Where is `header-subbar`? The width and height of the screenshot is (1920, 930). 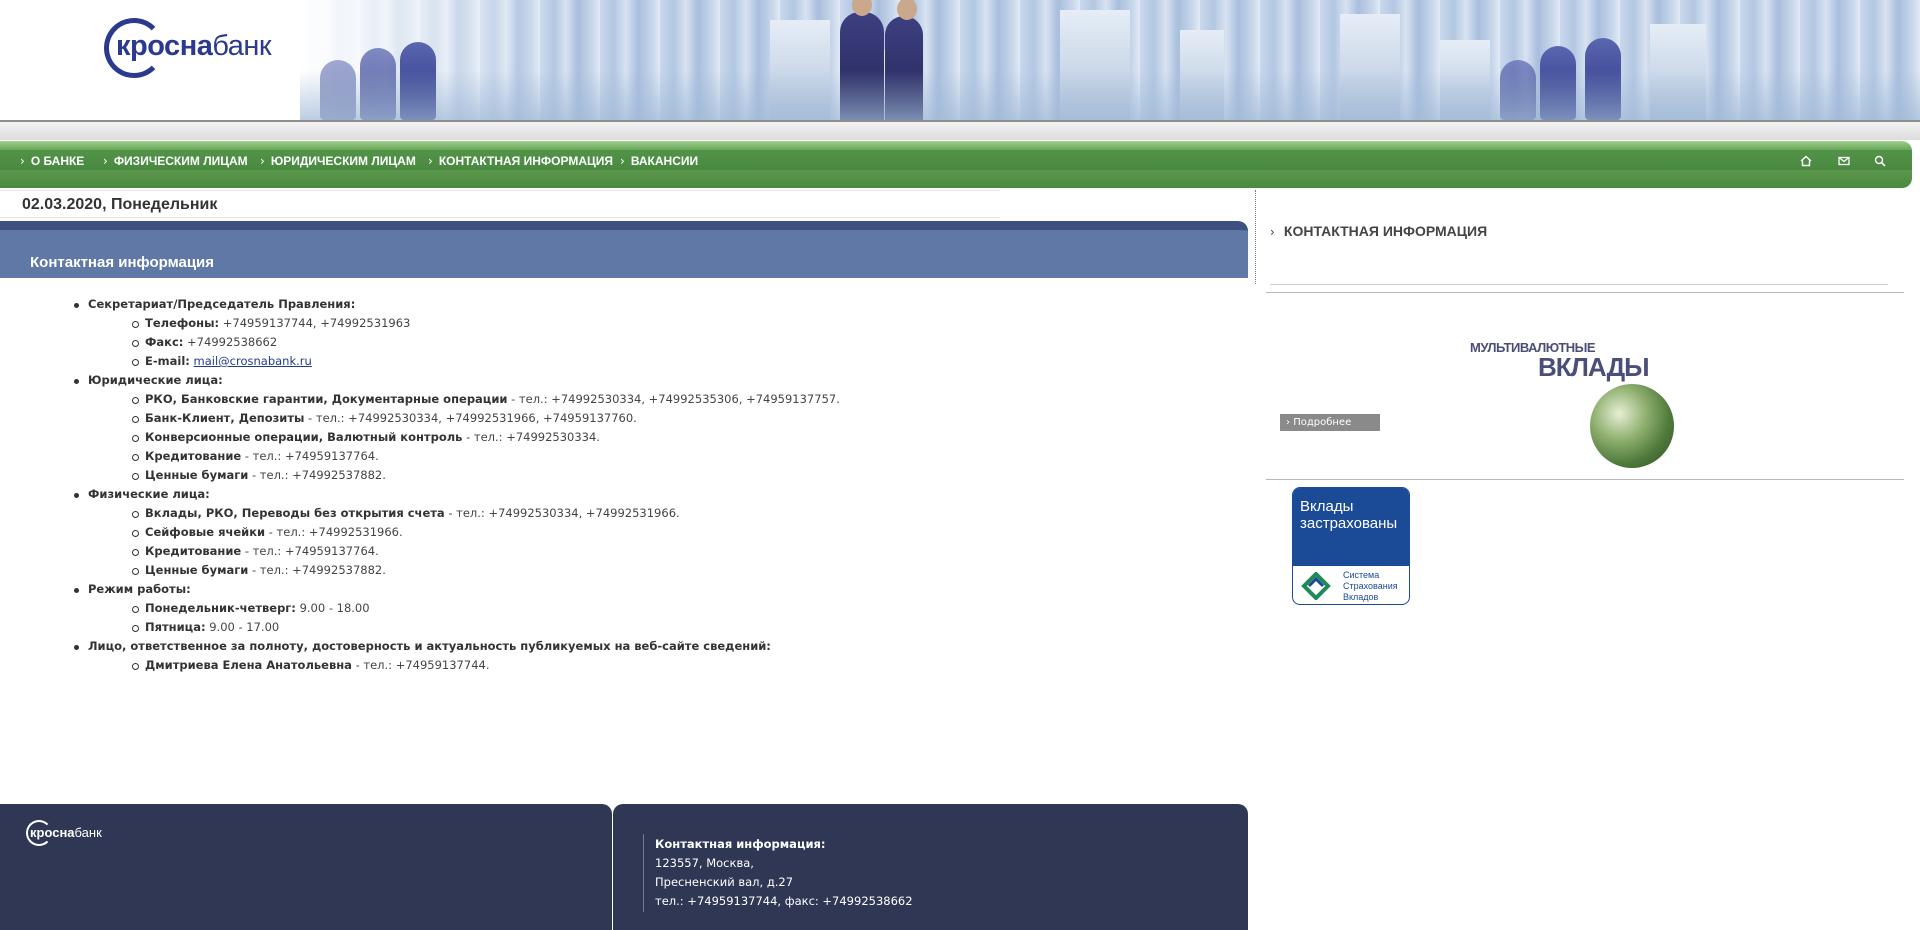
header-subbar is located at coordinates (960, 131).